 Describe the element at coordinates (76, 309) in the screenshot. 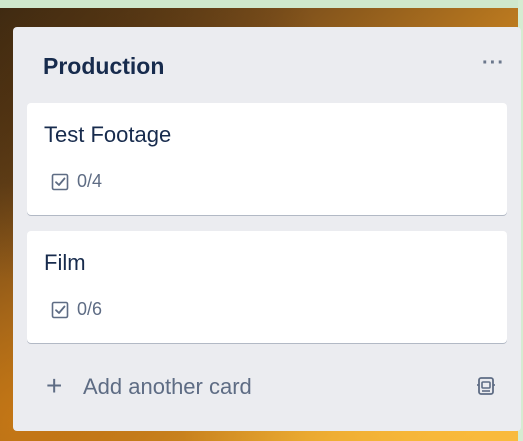

I see `checklist-badge: 0/6` at that location.